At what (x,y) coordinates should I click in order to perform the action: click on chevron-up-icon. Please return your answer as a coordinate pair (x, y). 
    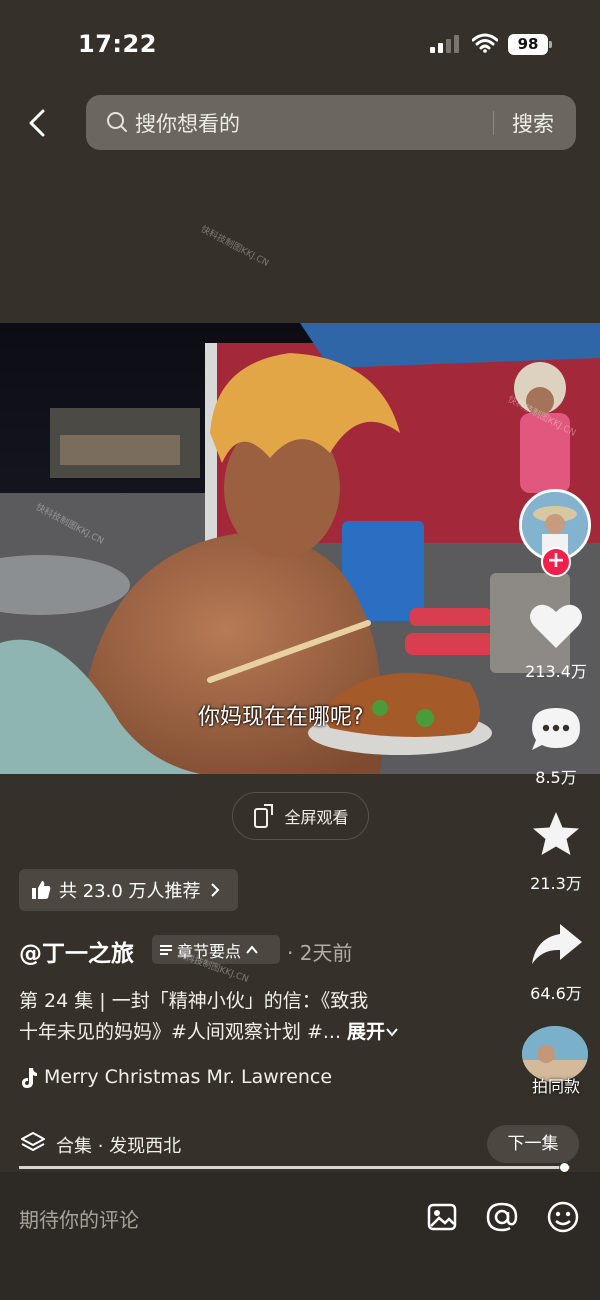
    Looking at the image, I should click on (252, 949).